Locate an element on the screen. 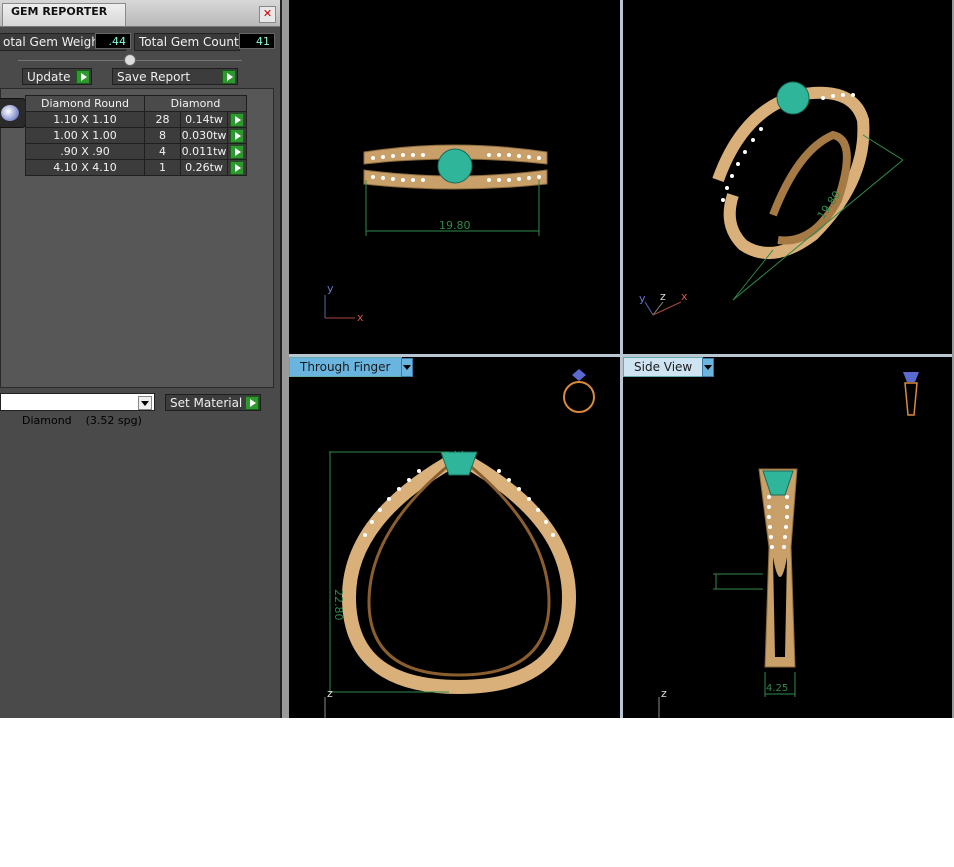 This screenshot has height=867, width=954. viewport-label-through-finger: Through Finger is located at coordinates (351, 367).